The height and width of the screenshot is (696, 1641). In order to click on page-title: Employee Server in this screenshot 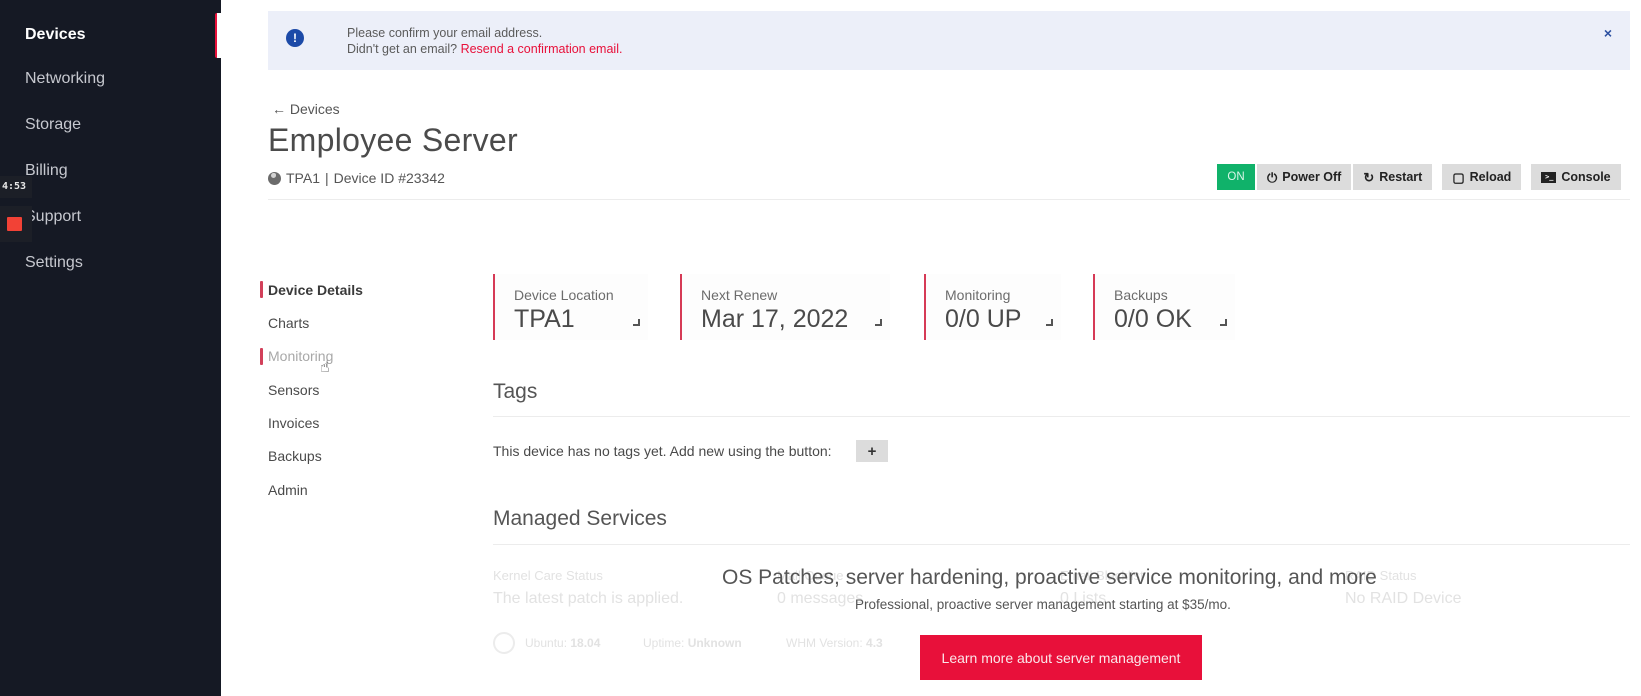, I will do `click(393, 140)`.